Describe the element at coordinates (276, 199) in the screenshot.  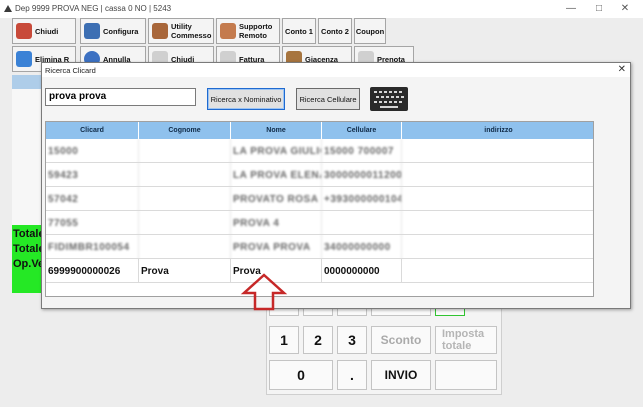
I see `cell-nome: PROVATO ROSA` at that location.